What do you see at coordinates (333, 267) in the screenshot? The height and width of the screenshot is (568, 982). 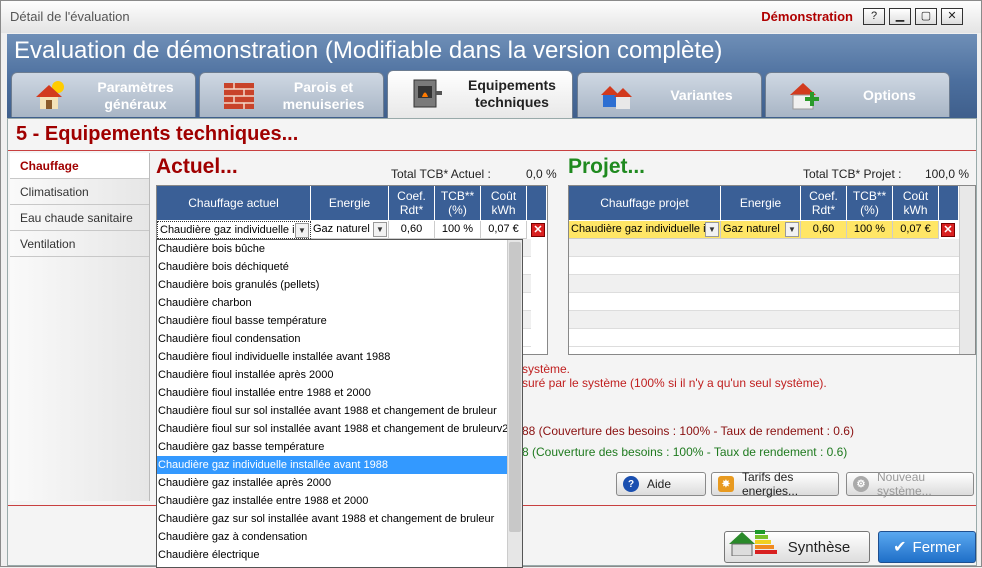 I see `dropdown-option: Chaudière bois déchiqueté` at bounding box center [333, 267].